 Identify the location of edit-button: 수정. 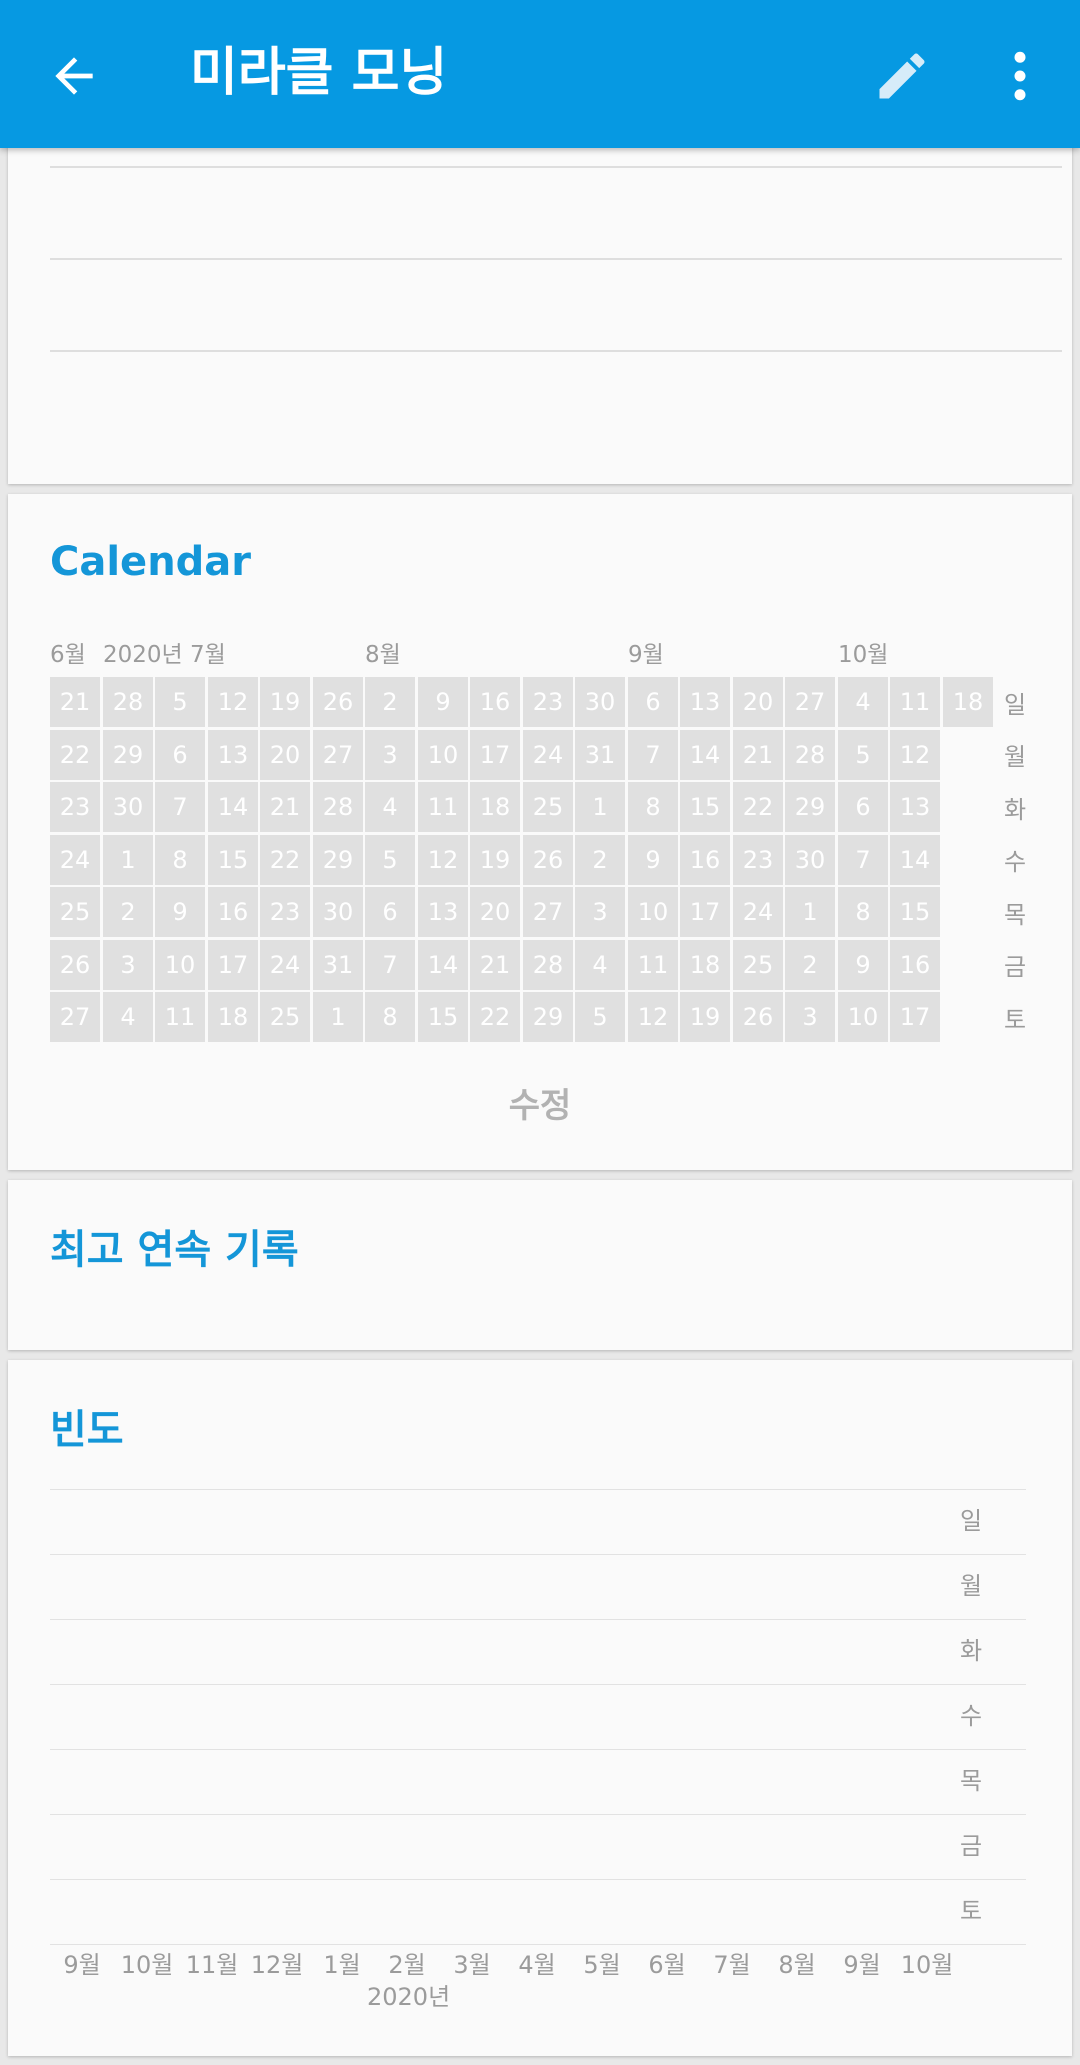
(540, 1106).